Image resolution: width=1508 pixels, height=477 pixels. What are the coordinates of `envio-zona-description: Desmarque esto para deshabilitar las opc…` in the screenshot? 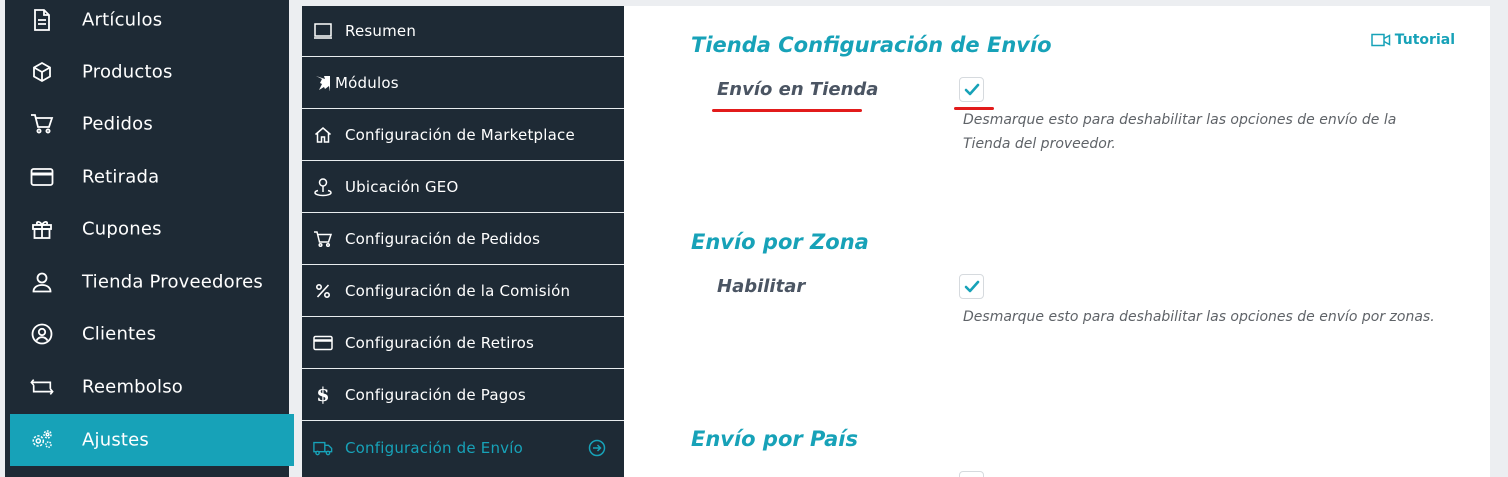 It's located at (1199, 317).